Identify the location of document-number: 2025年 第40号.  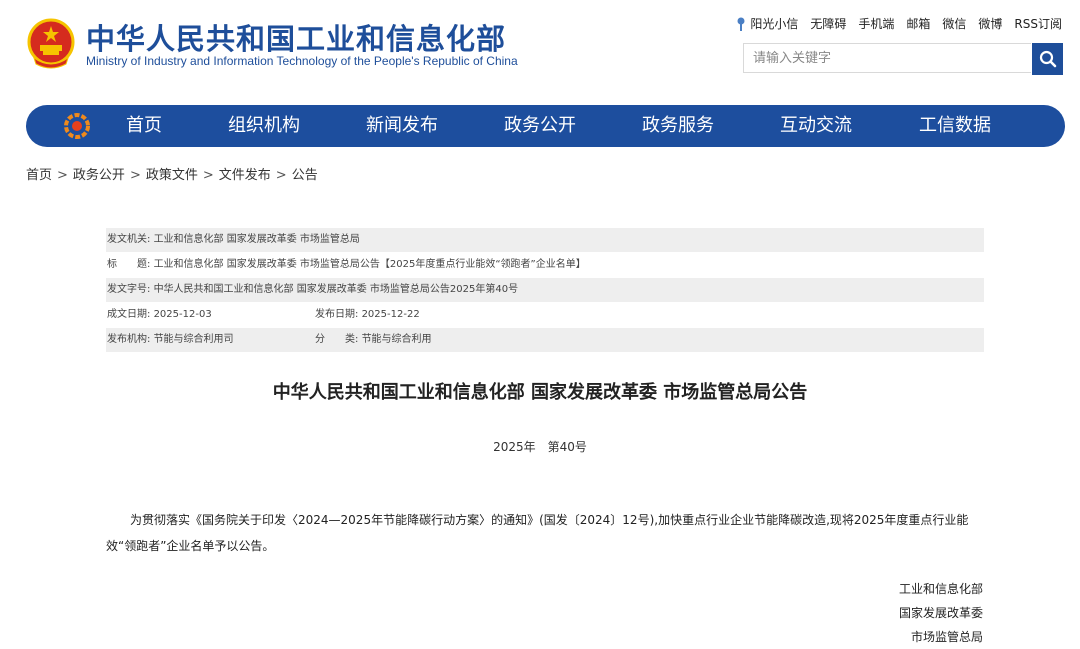
(540, 447).